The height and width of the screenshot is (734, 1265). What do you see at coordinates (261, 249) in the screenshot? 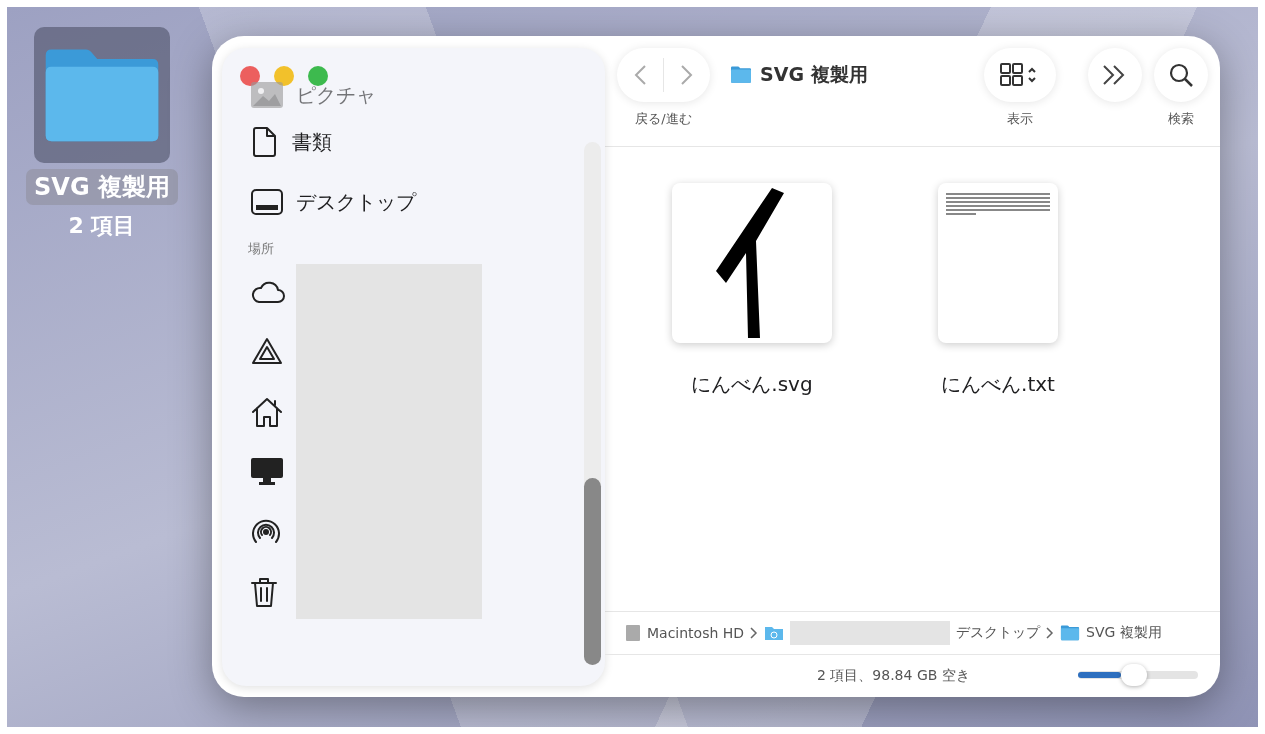
I see `section-heading: 場所` at bounding box center [261, 249].